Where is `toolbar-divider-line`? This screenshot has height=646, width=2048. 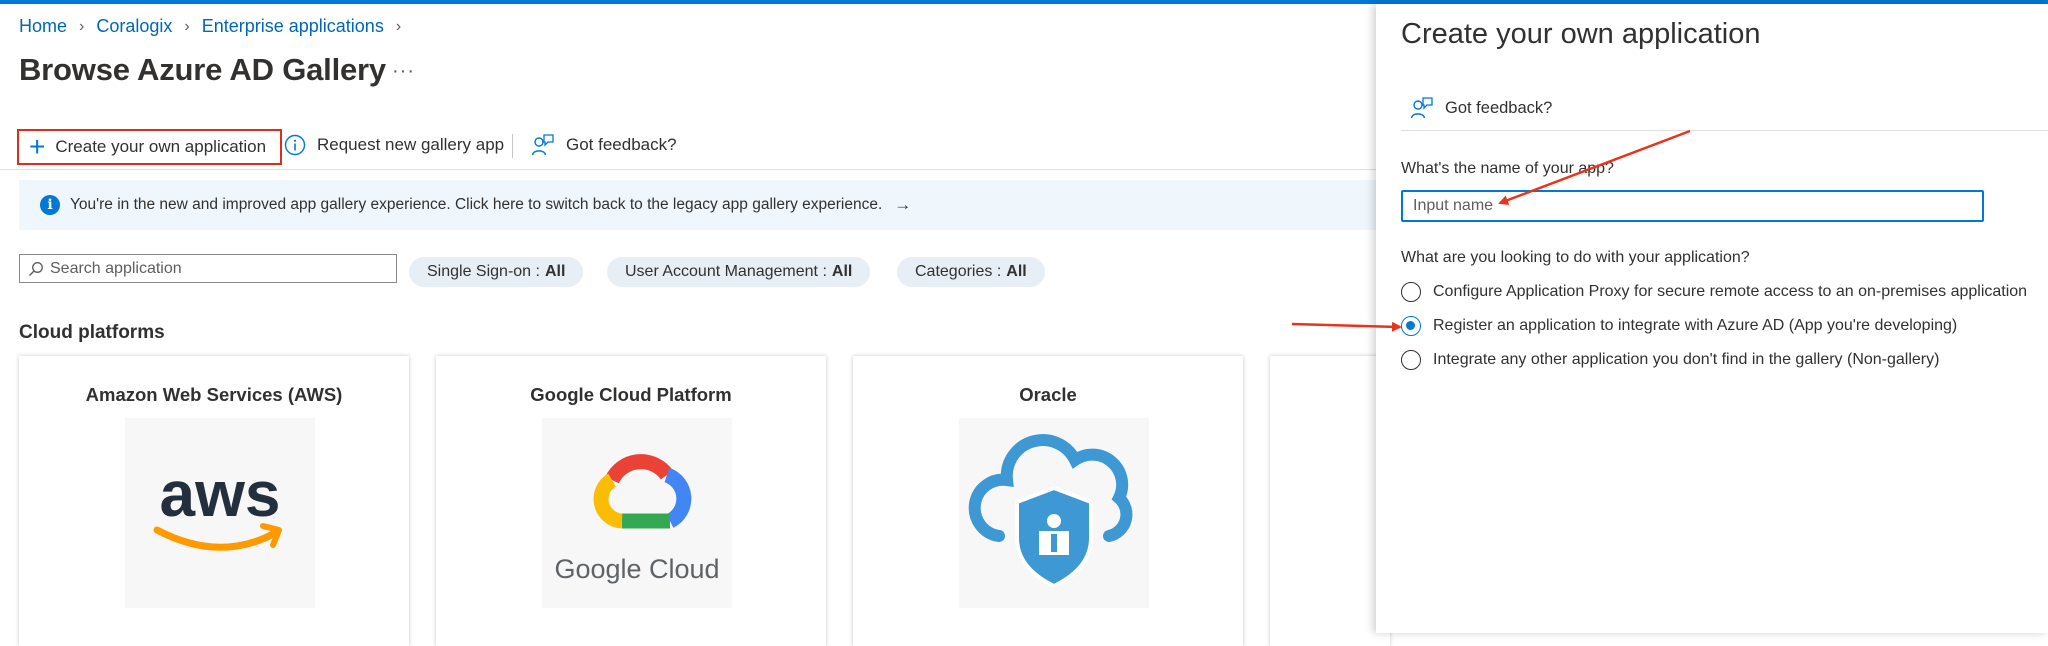 toolbar-divider-line is located at coordinates (688, 169).